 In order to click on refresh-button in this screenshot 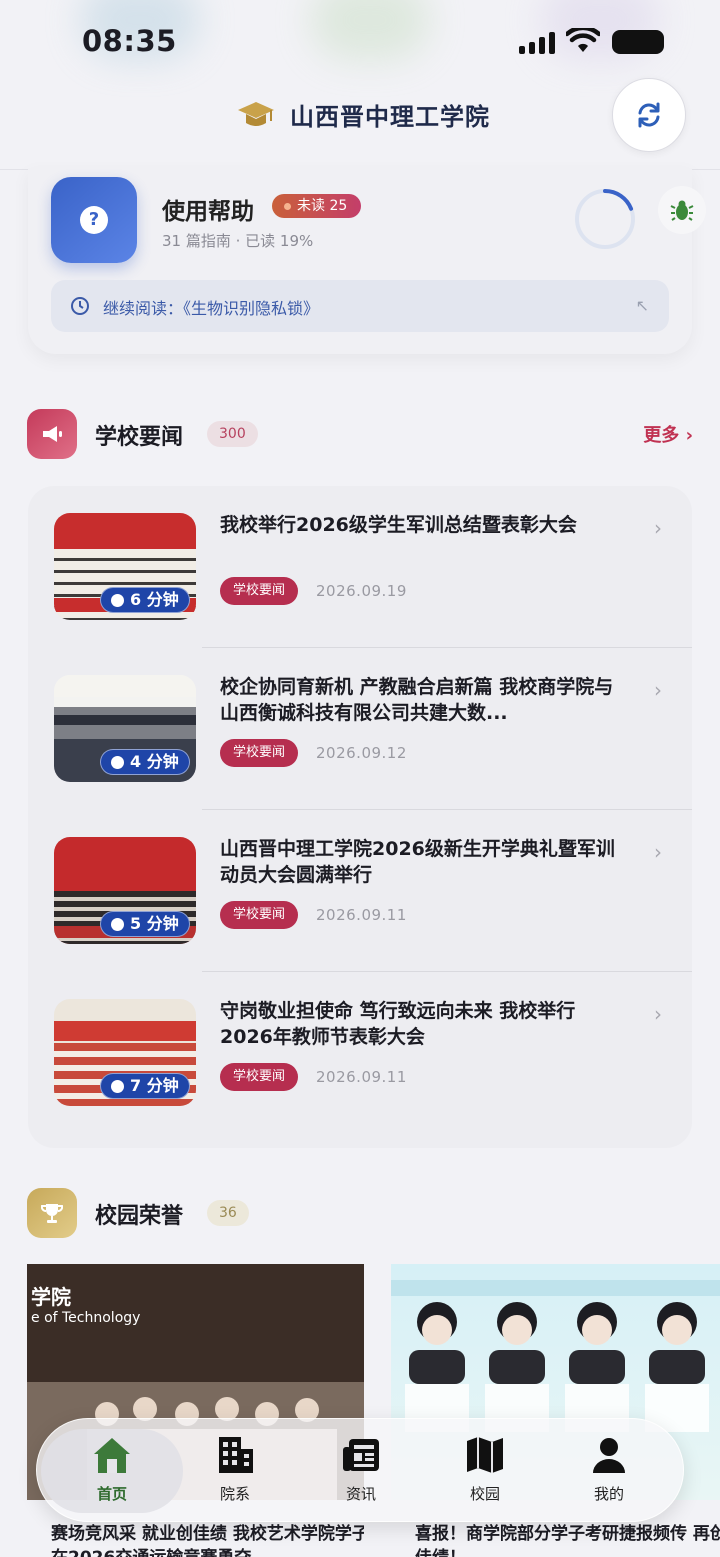, I will do `click(649, 115)`.